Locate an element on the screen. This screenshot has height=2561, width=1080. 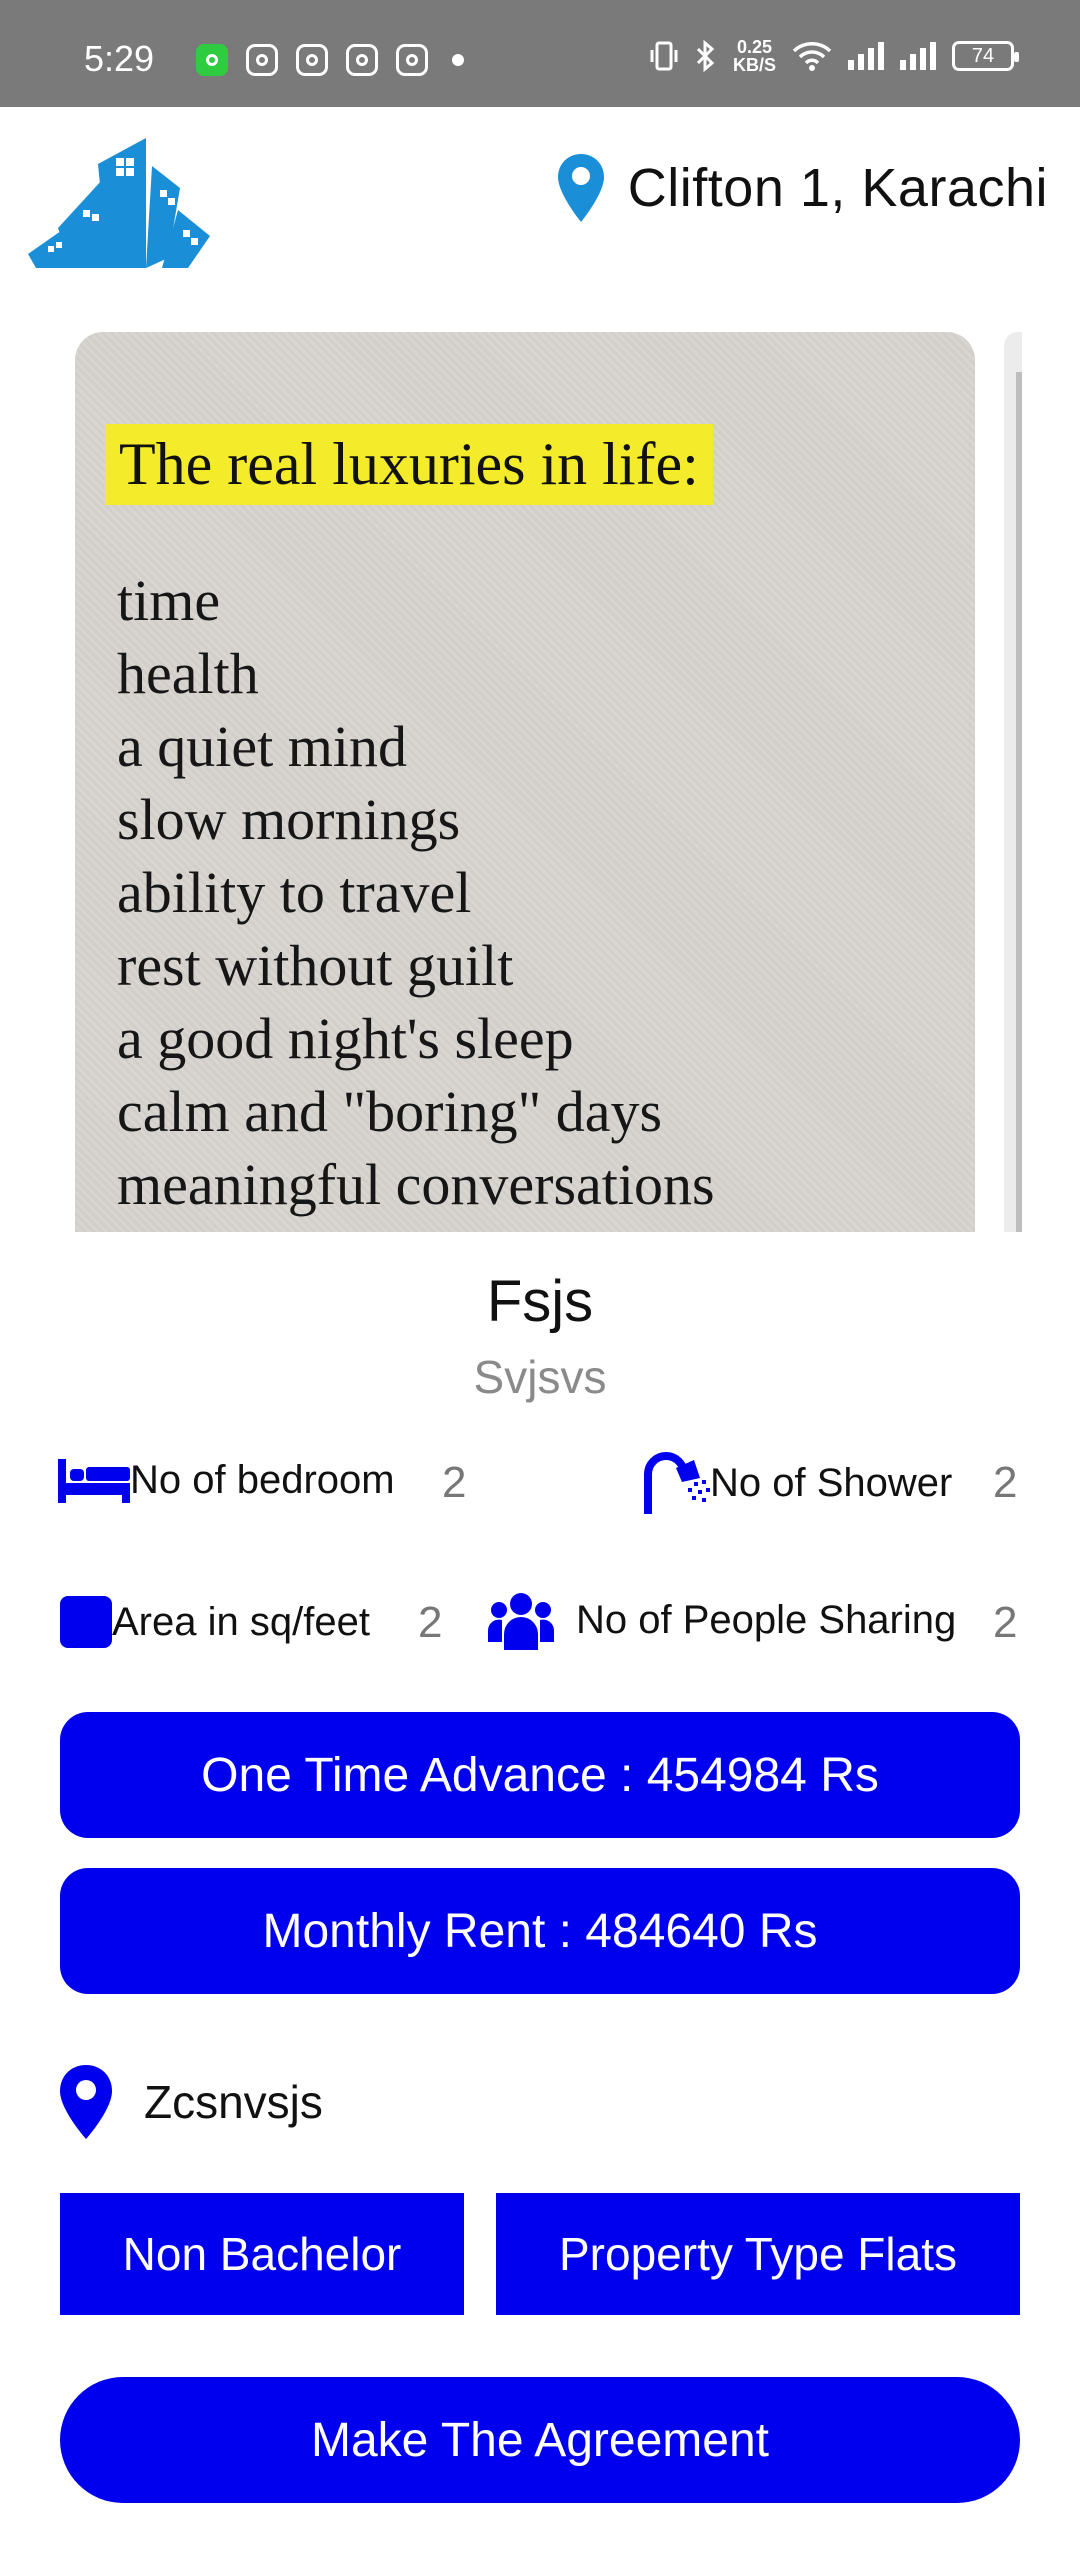
bluetooth-icon is located at coordinates (705, 56).